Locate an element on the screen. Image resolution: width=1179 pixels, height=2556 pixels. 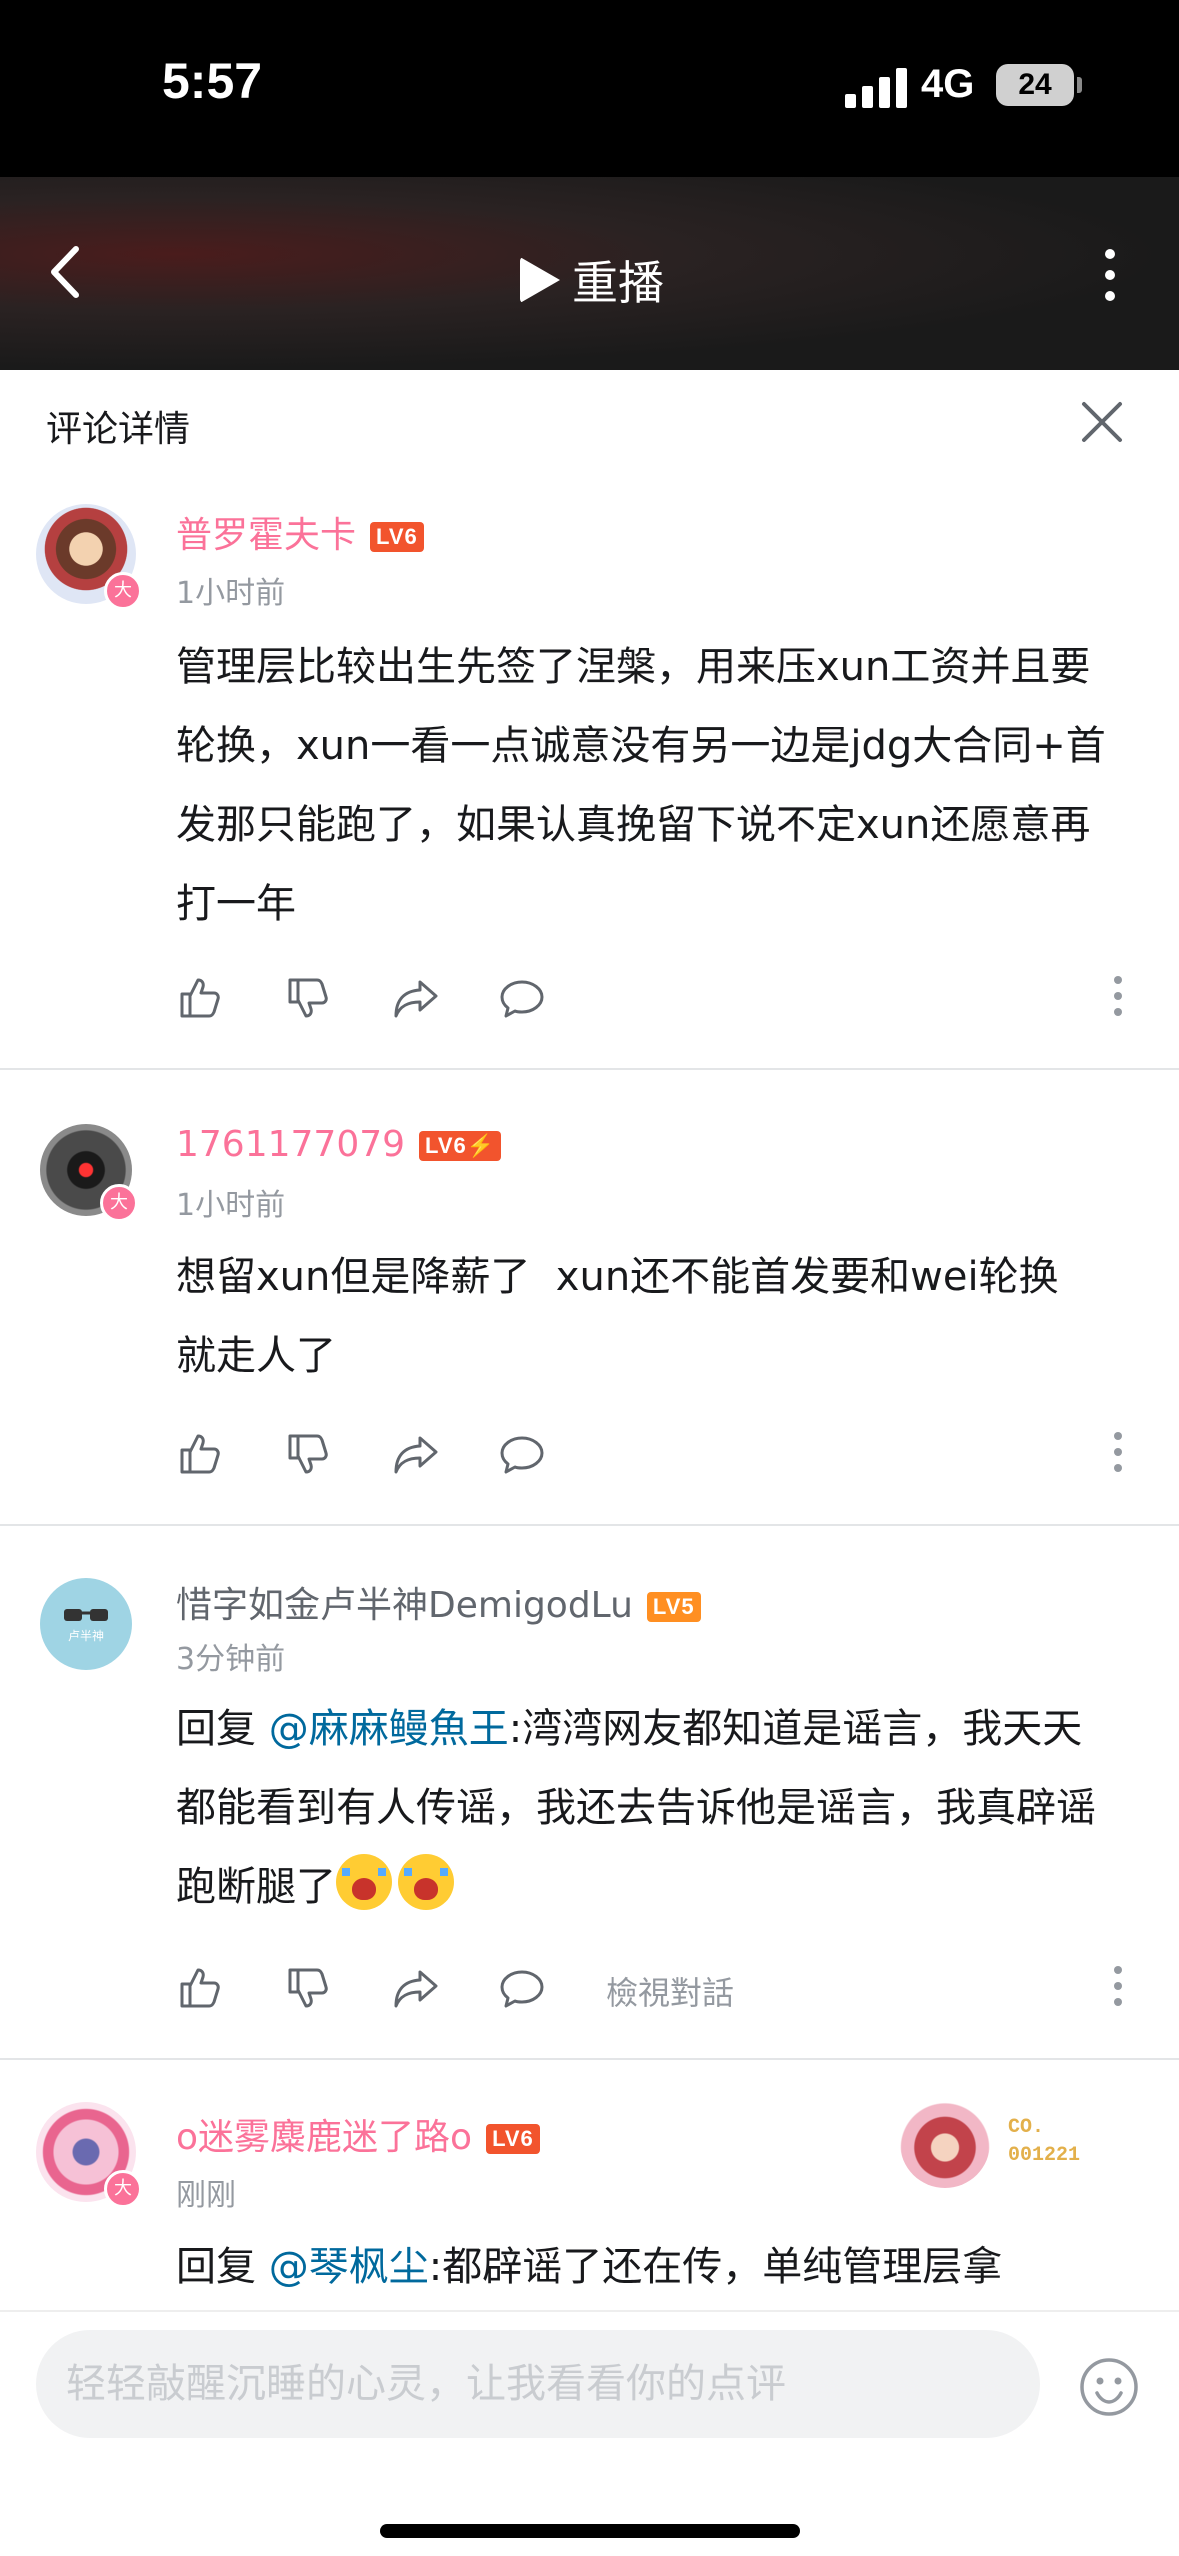
comment-text: 回复 @琴枫尘:都辟谣了还在传，单纯管理层拿 is located at coordinates (589, 2267).